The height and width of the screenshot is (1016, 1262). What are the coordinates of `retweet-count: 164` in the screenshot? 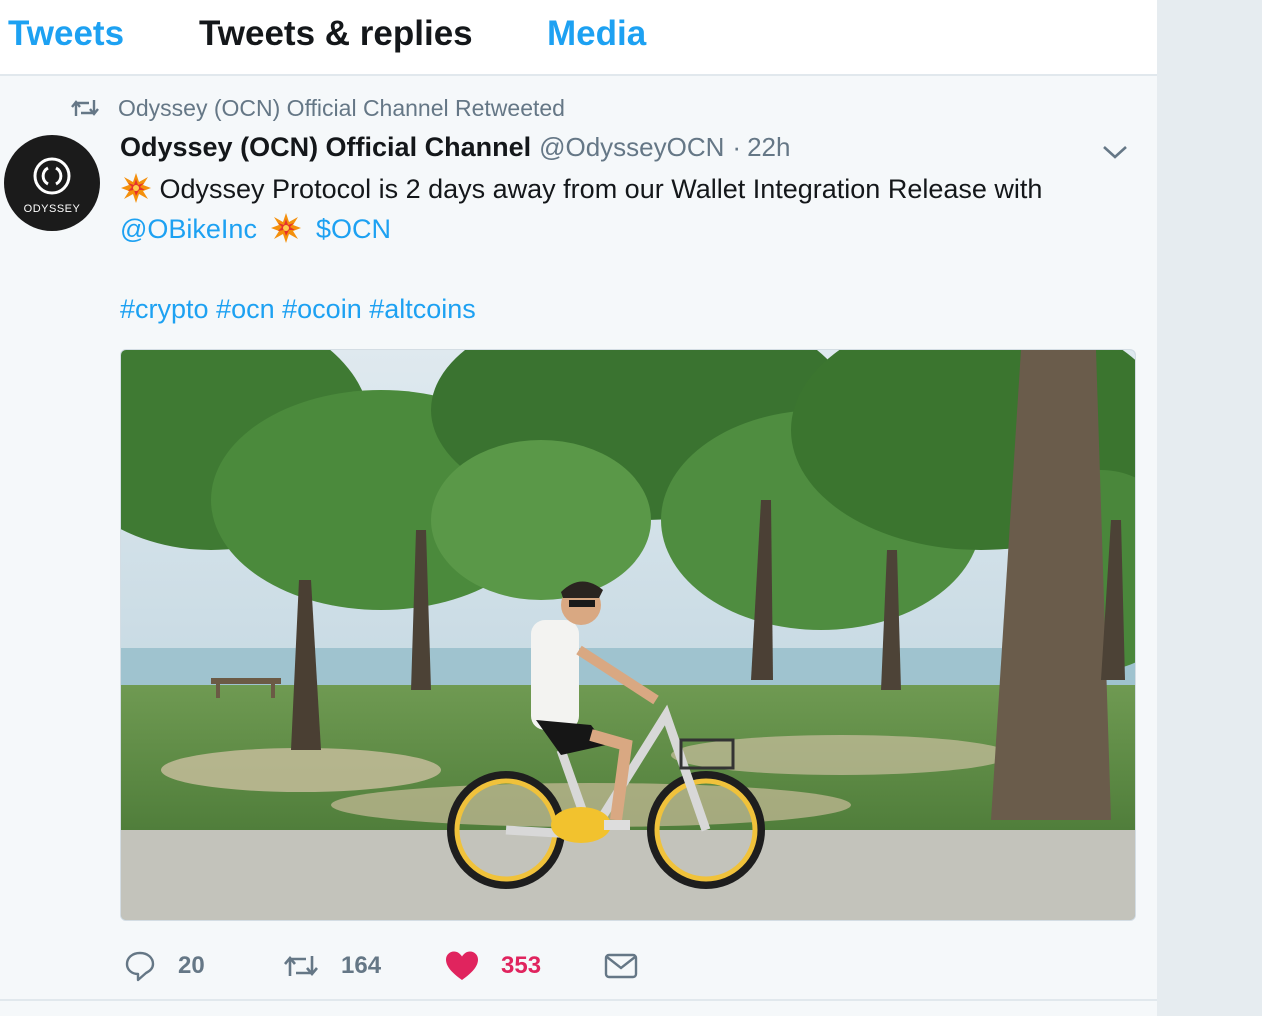 It's located at (361, 965).